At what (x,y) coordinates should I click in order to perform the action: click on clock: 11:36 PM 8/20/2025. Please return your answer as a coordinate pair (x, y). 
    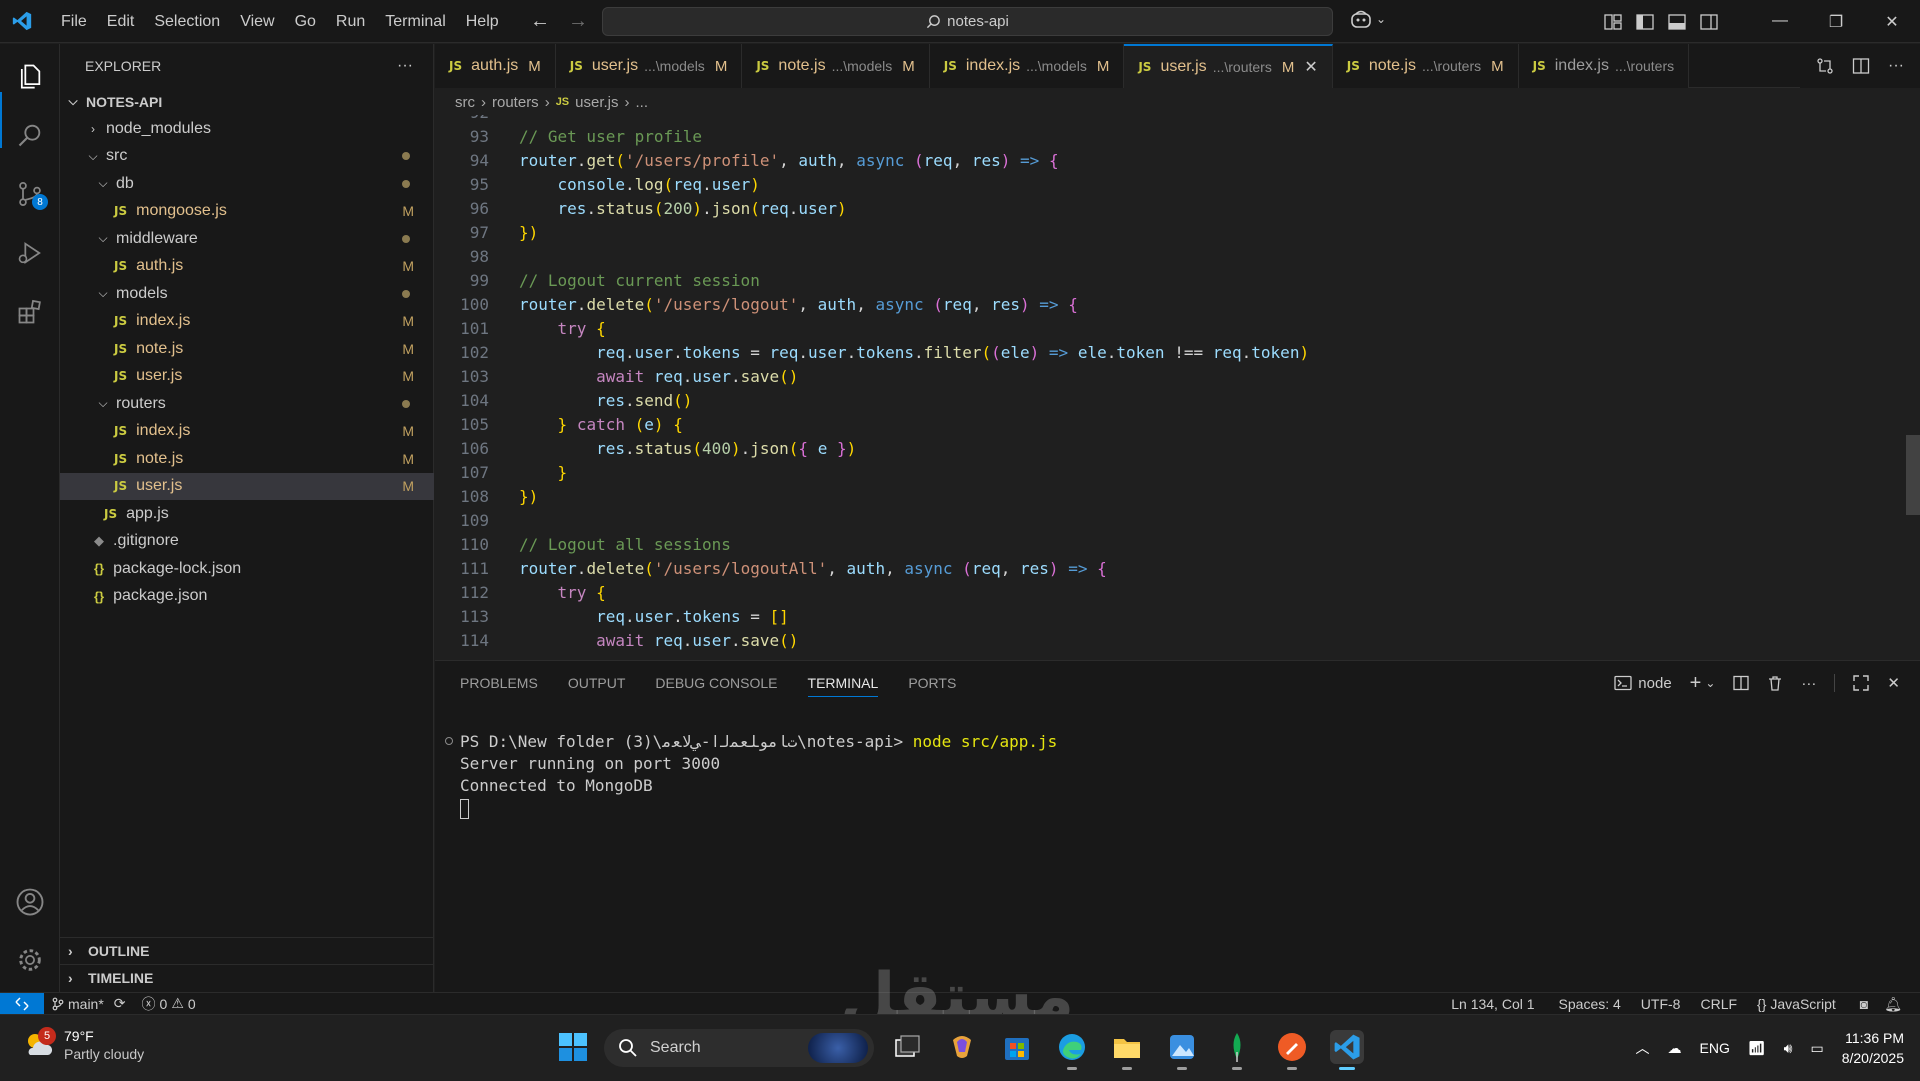
    Looking at the image, I should click on (1873, 1048).